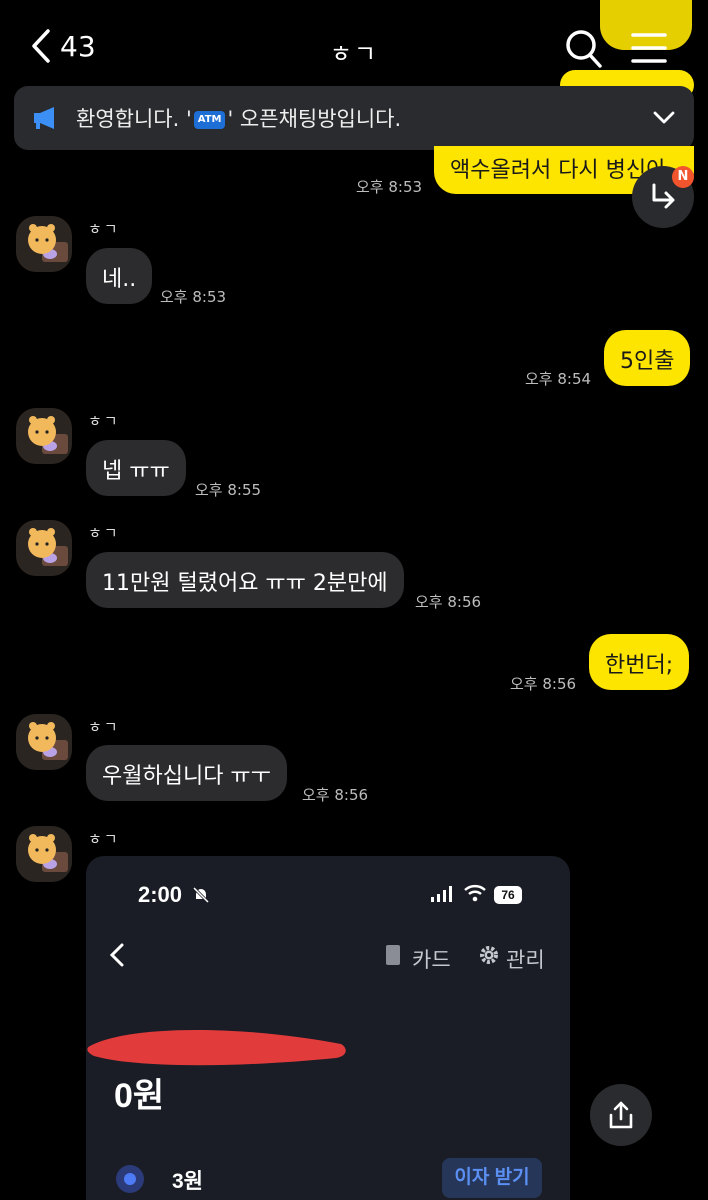  Describe the element at coordinates (393, 955) in the screenshot. I see `card-icon` at that location.